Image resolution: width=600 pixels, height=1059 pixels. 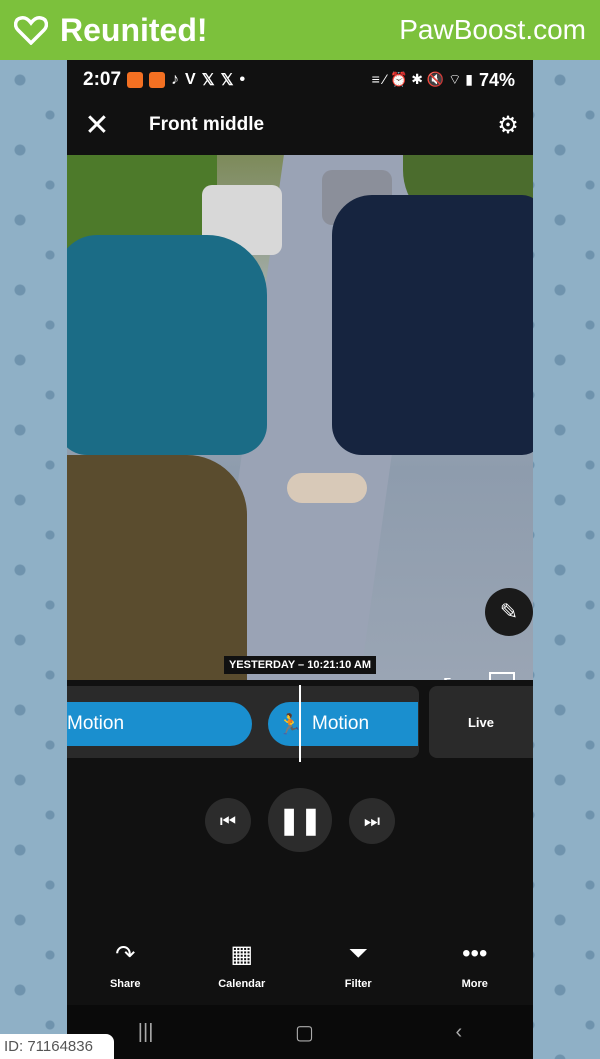 I want to click on share-button: ↷ Share, so click(x=125, y=965).